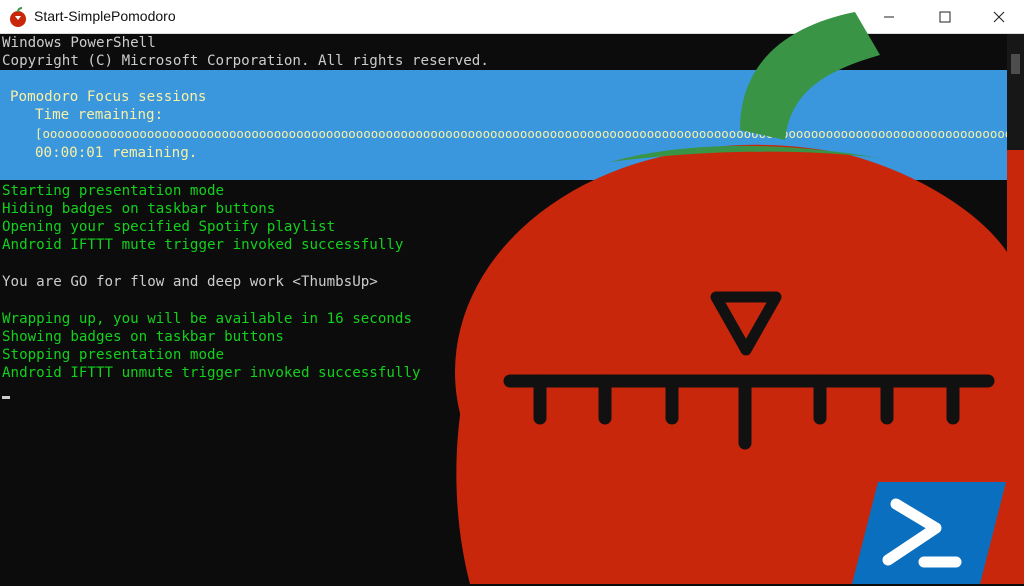 The image size is (1024, 586). Describe the element at coordinates (99, 115) in the screenshot. I see `progress-status: Time remaining:` at that location.